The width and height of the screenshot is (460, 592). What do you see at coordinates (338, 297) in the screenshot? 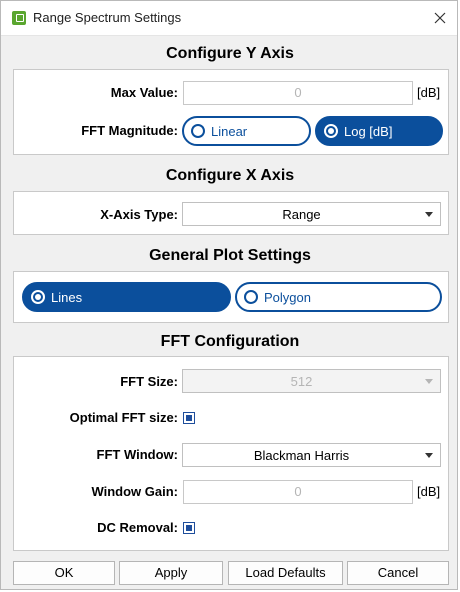
I see `polygon-option: Polygon` at bounding box center [338, 297].